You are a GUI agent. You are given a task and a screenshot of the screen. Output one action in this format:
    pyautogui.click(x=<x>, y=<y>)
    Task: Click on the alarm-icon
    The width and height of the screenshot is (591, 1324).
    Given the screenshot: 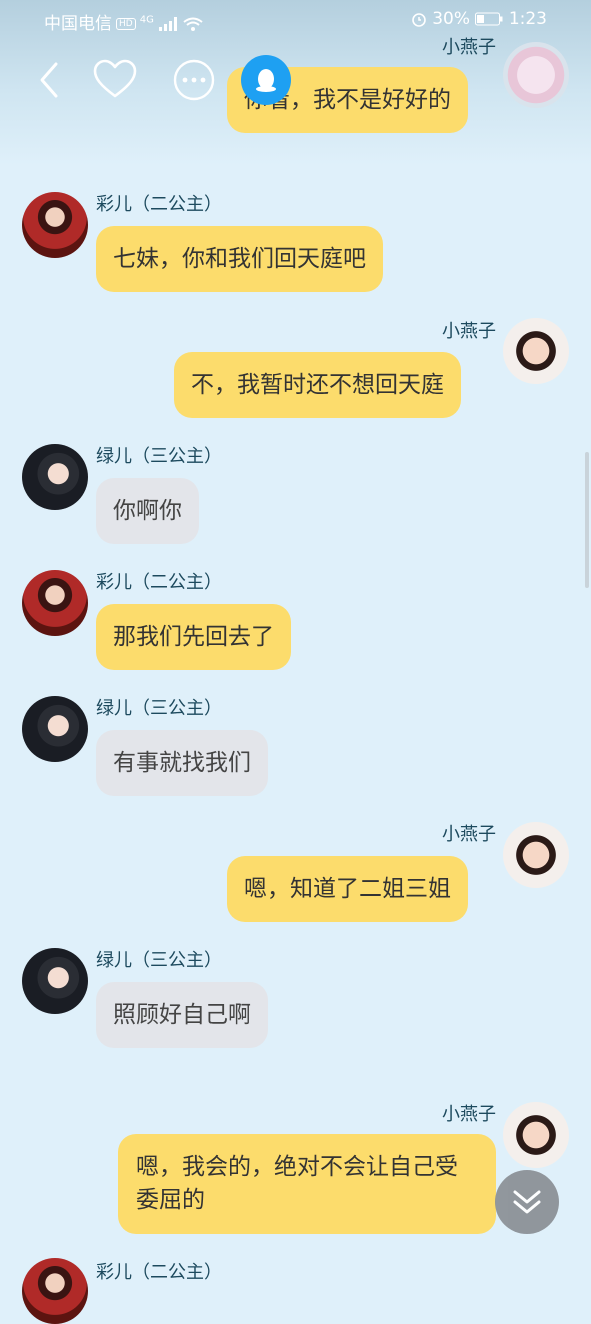 What is the action you would take?
    pyautogui.click(x=418, y=20)
    